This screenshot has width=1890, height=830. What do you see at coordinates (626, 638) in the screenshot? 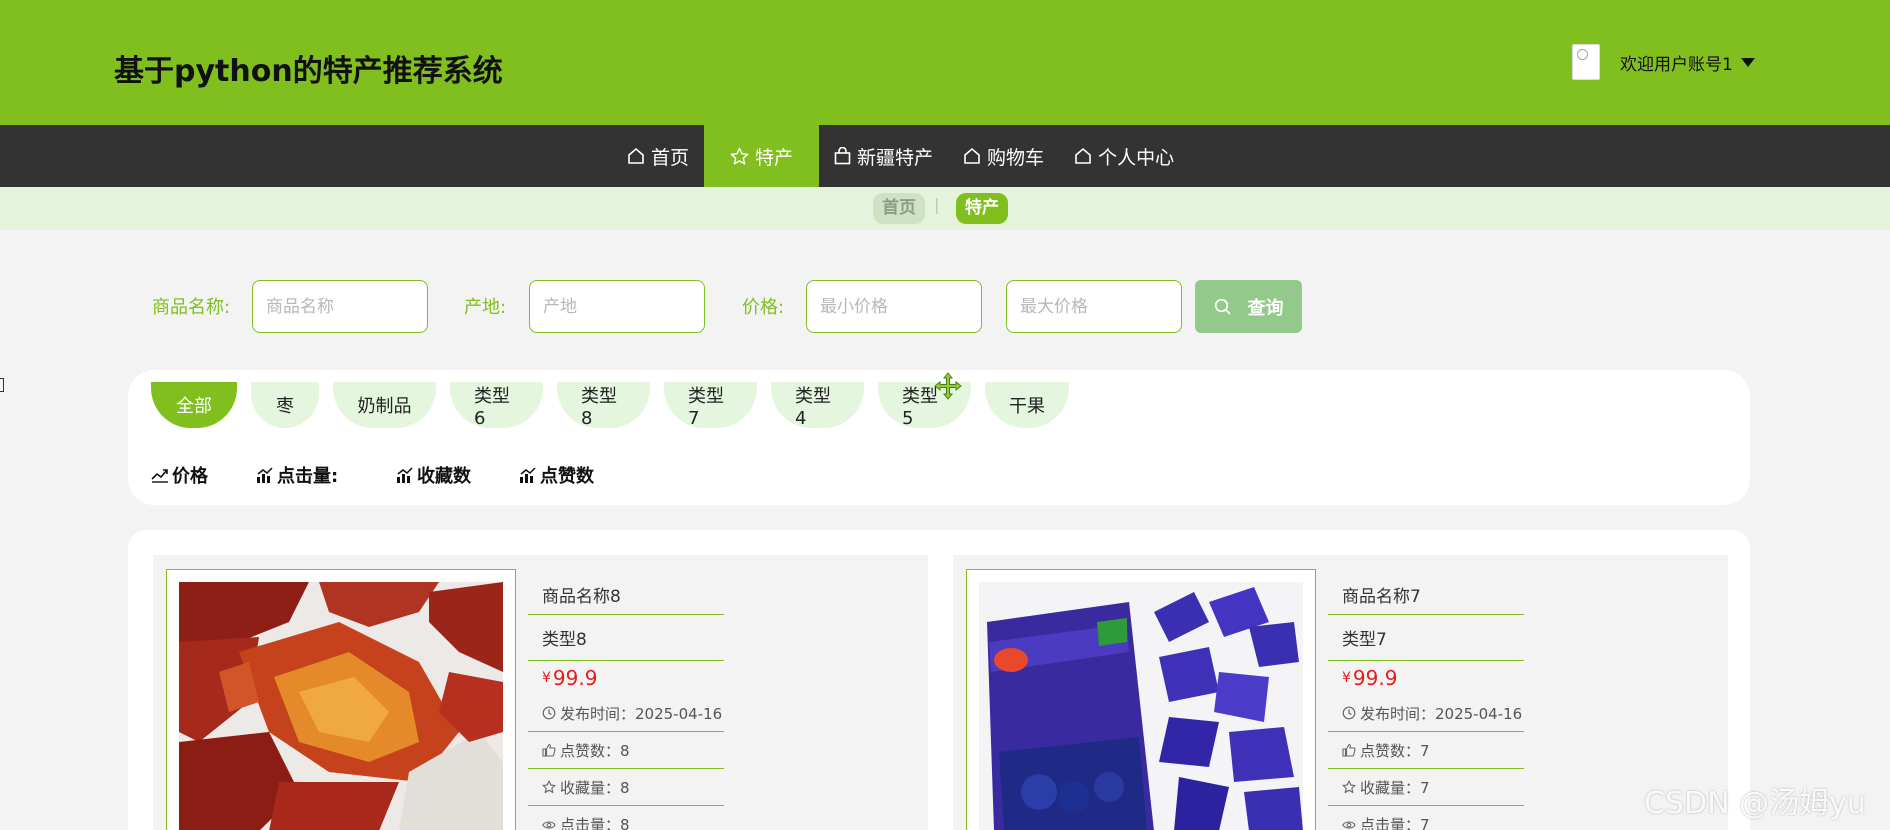
I see `product-type: 类型8` at bounding box center [626, 638].